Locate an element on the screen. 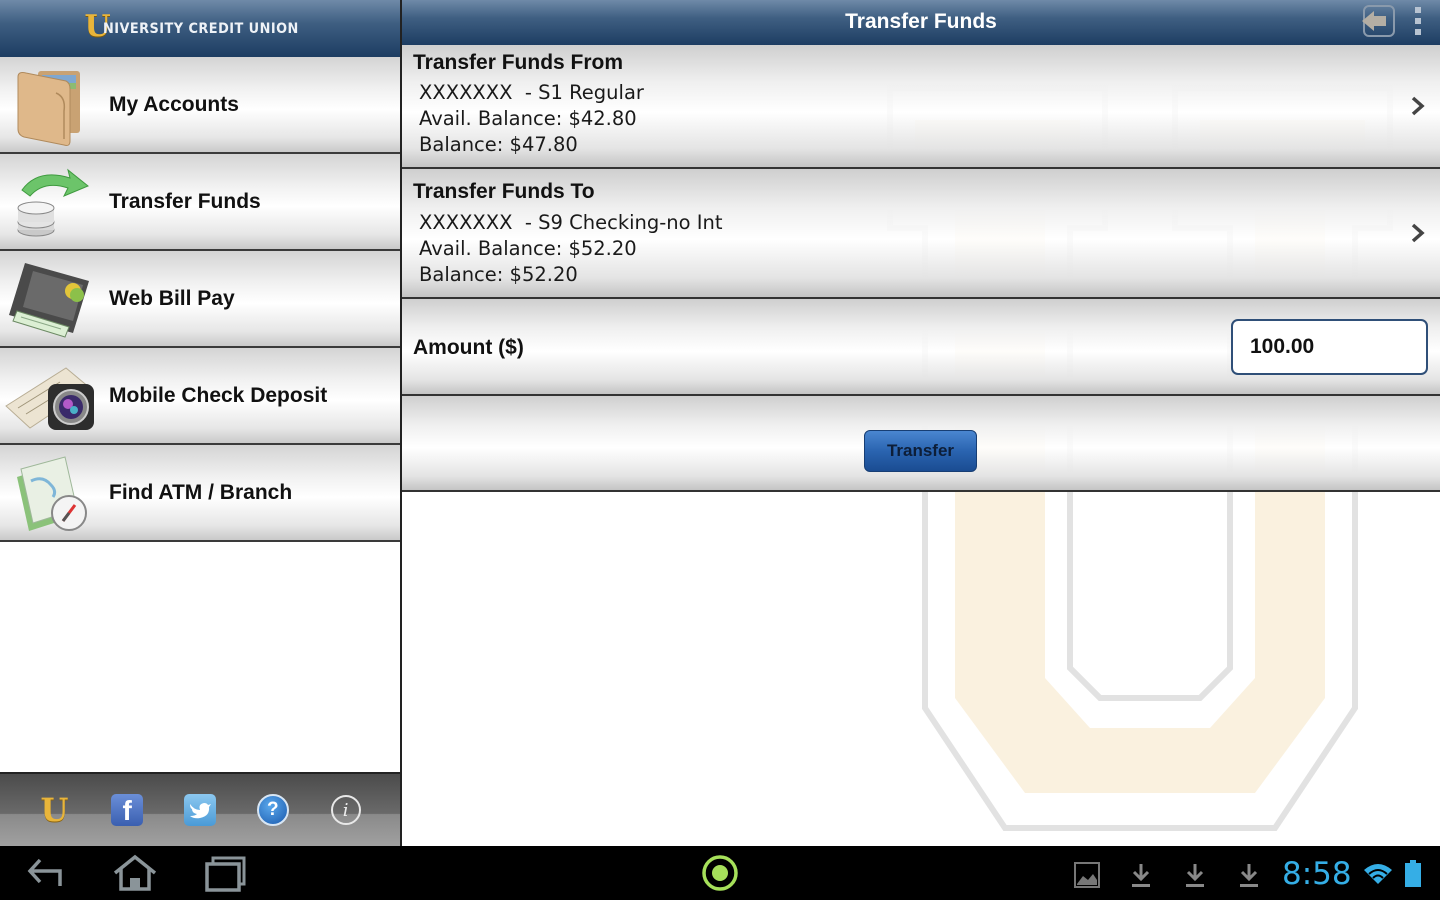 The height and width of the screenshot is (900, 1440). to-account-balance: Balance: $52.20 is located at coordinates (498, 274).